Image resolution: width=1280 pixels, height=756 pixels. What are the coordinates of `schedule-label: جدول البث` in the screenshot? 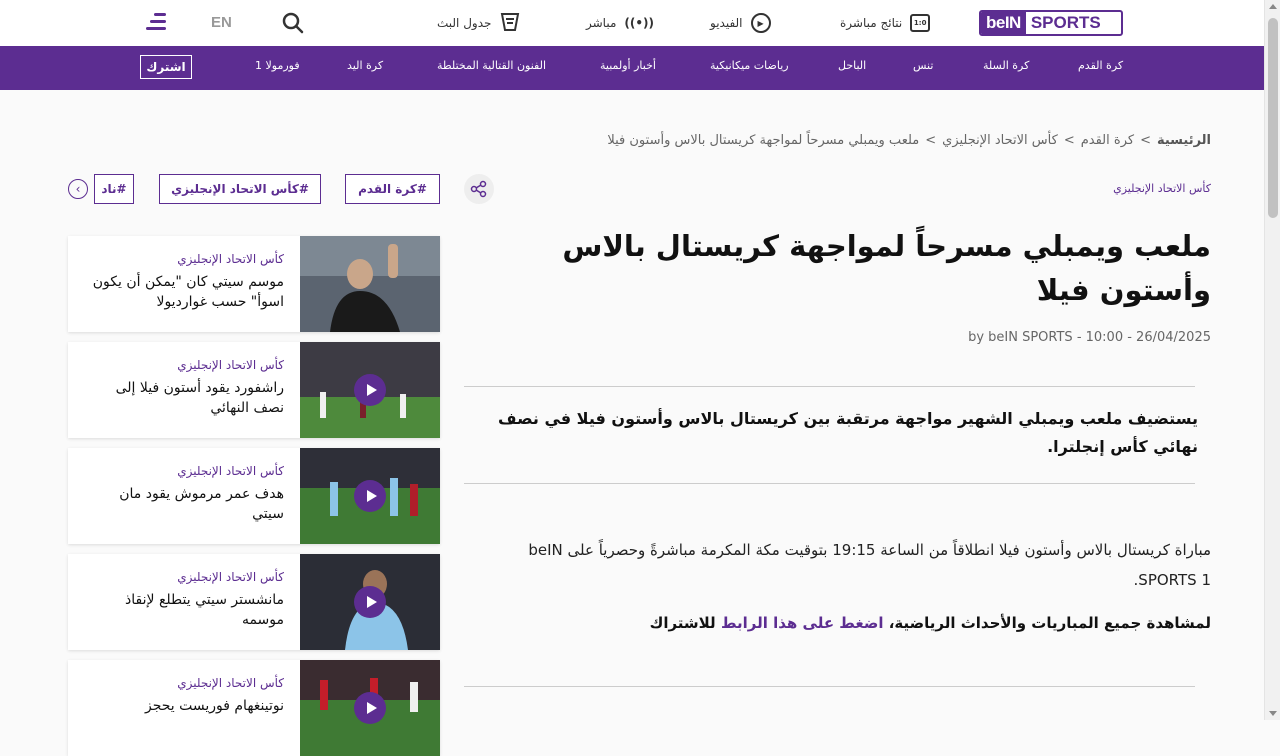 It's located at (464, 23).